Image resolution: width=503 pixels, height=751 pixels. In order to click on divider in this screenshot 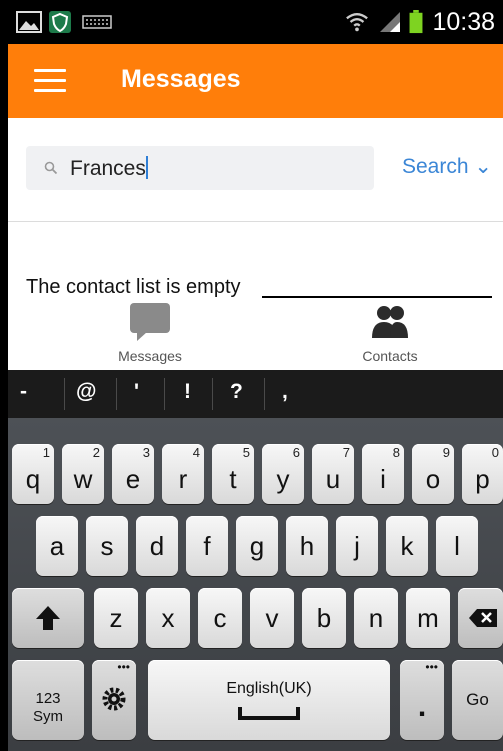, I will do `click(255, 221)`.